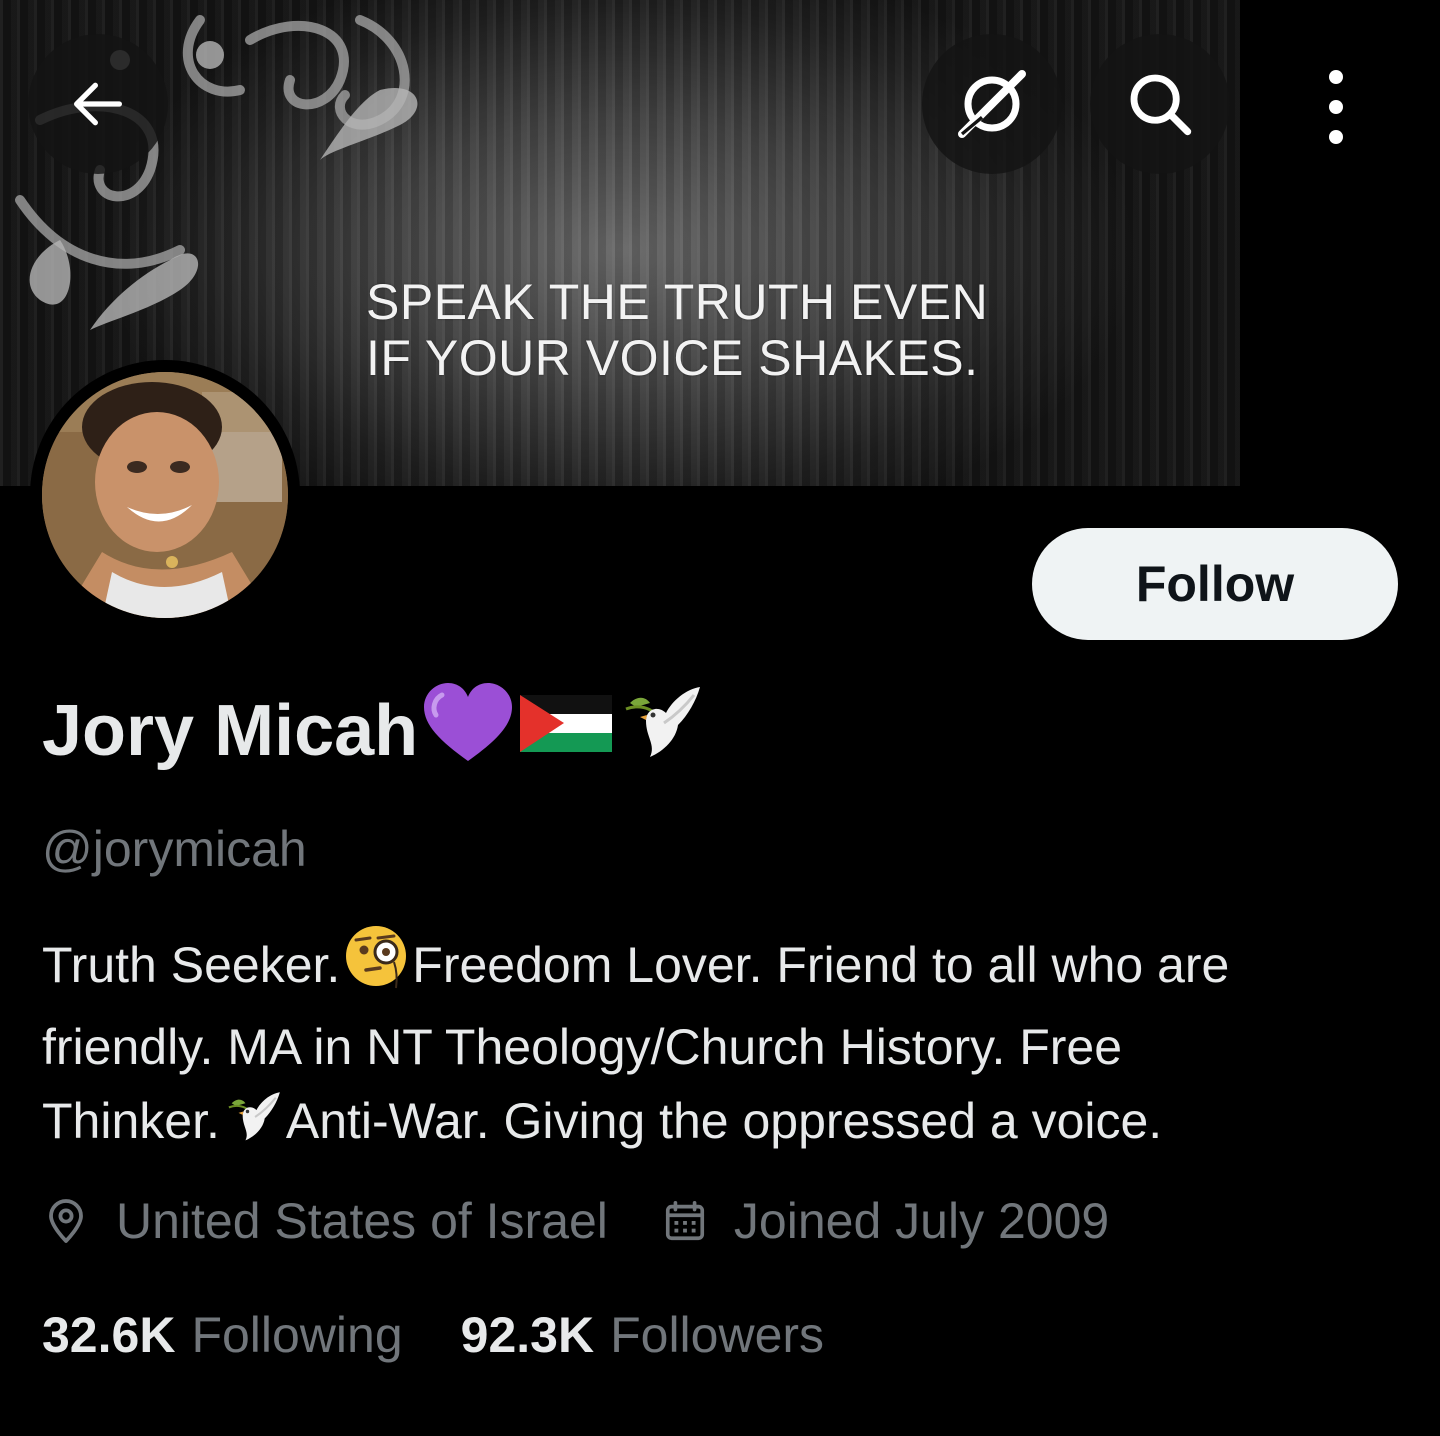  Describe the element at coordinates (468, 731) in the screenshot. I see `purple-heart-icon` at that location.